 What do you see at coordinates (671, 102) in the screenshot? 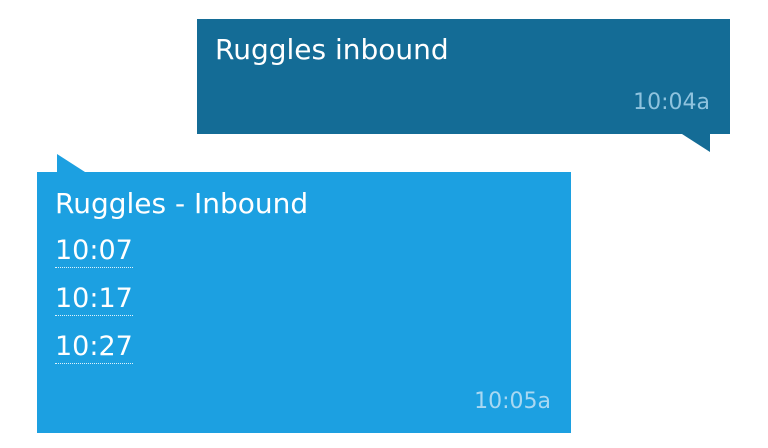
I see `message-timestamp: 10:04a` at bounding box center [671, 102].